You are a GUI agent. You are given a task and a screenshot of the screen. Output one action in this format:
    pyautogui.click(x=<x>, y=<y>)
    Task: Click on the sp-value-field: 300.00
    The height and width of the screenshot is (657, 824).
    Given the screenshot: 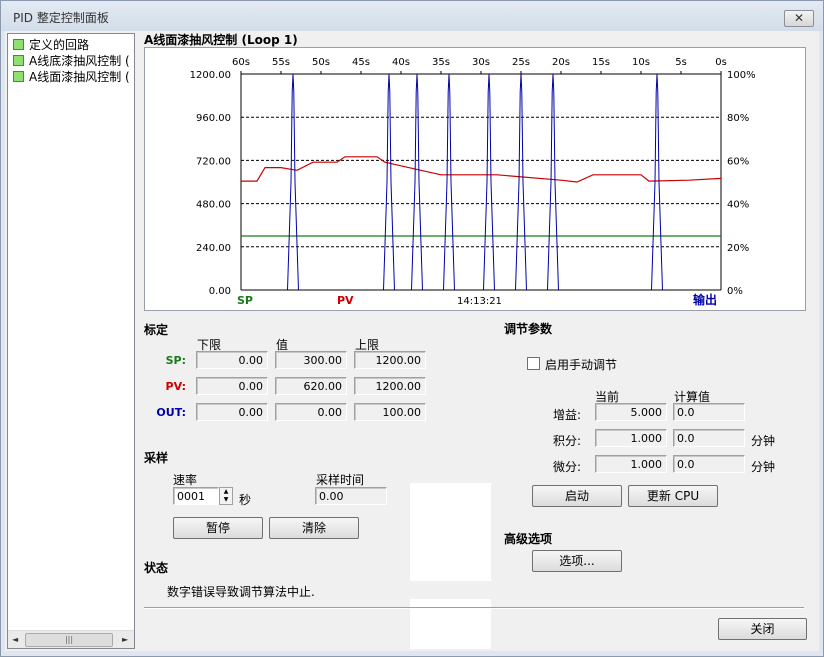 What is the action you would take?
    pyautogui.click(x=311, y=360)
    